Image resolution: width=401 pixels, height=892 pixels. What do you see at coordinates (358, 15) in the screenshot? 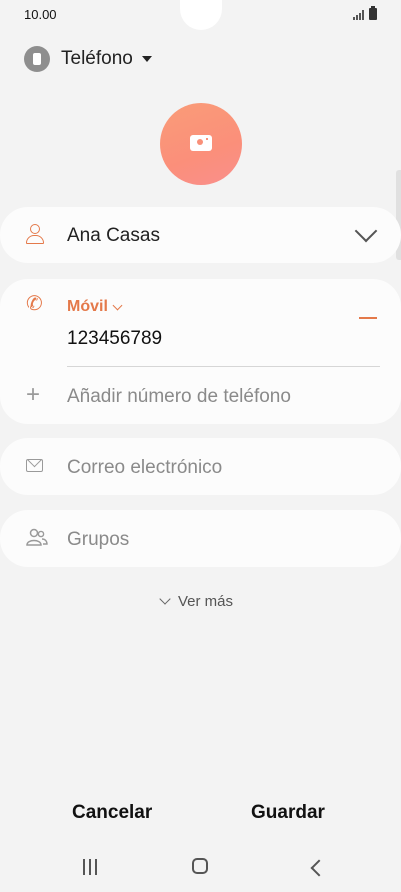
I see `signal-icon` at bounding box center [358, 15].